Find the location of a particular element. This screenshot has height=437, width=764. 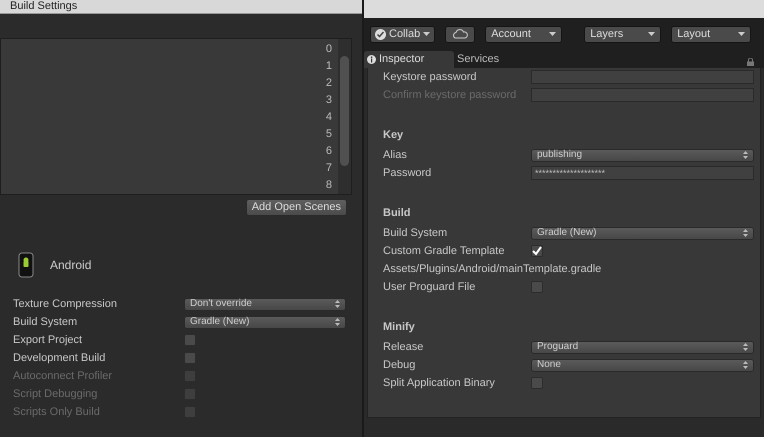

panel-tab: Inspector is located at coordinates (409, 59).